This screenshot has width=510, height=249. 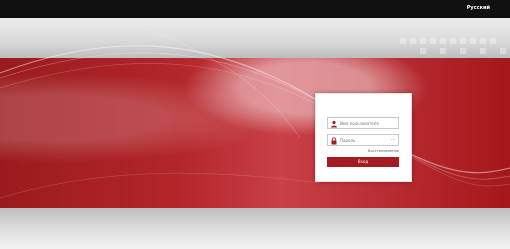 I want to click on username-input, so click(x=365, y=123).